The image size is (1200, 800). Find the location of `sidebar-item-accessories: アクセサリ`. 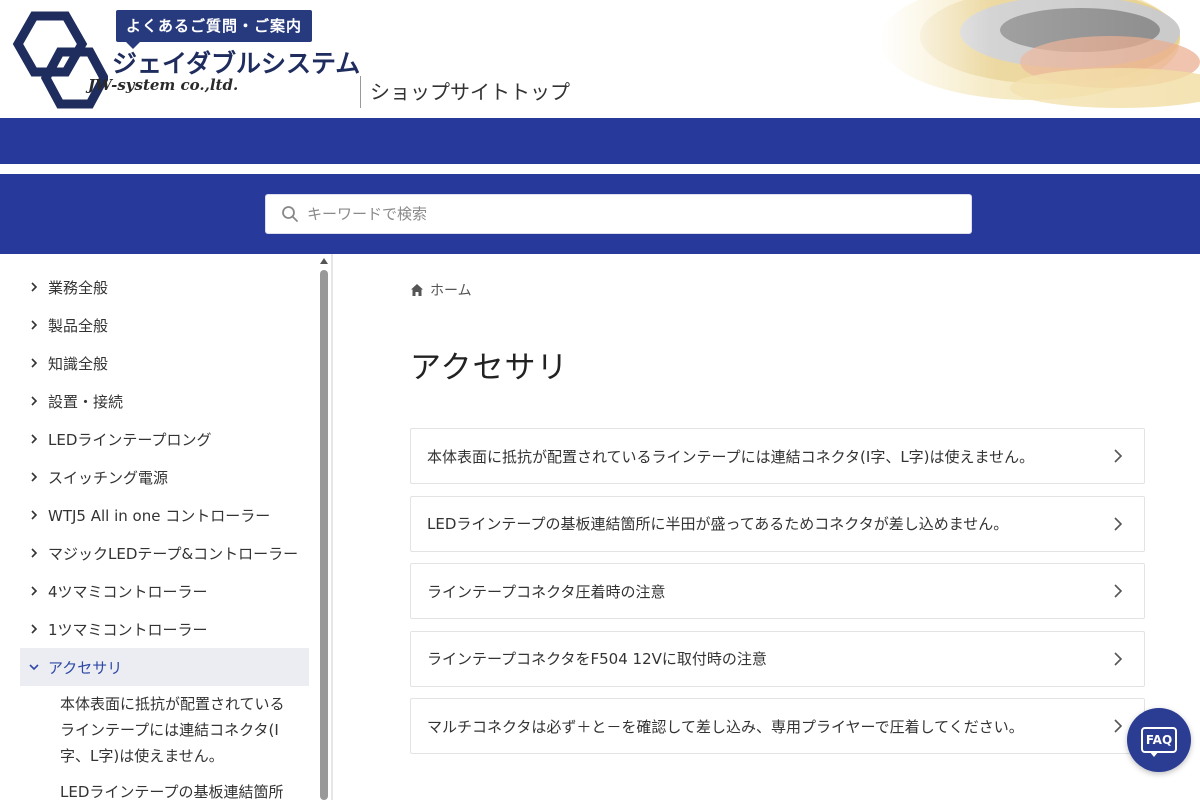

sidebar-item-accessories: アクセサリ is located at coordinates (164, 667).